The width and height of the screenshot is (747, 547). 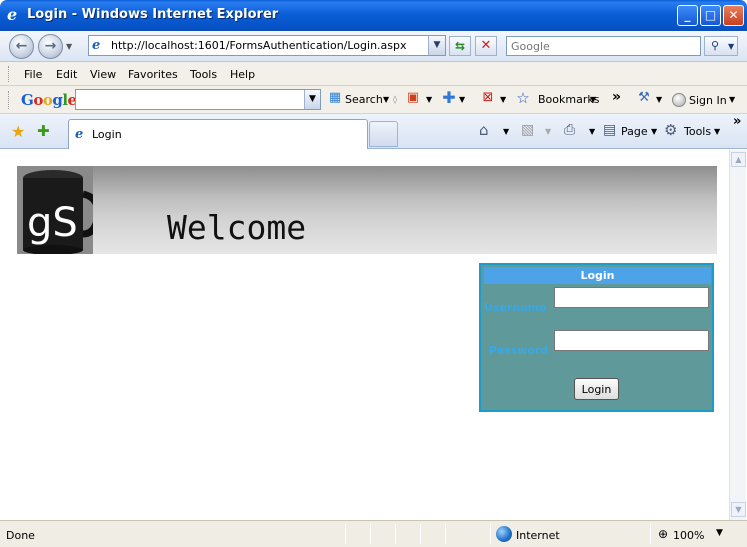 I want to click on login-panel: Login Username Password Login, so click(x=596, y=337).